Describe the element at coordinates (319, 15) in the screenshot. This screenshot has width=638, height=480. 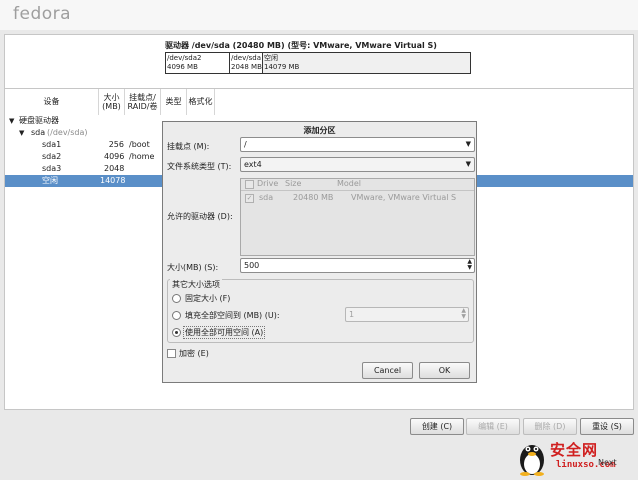
I see `header-bar: fedora` at that location.